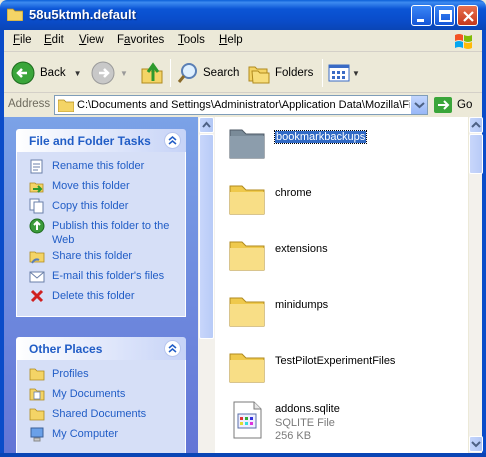  I want to click on file-name: TestPilotExperimentFiles, so click(335, 361).